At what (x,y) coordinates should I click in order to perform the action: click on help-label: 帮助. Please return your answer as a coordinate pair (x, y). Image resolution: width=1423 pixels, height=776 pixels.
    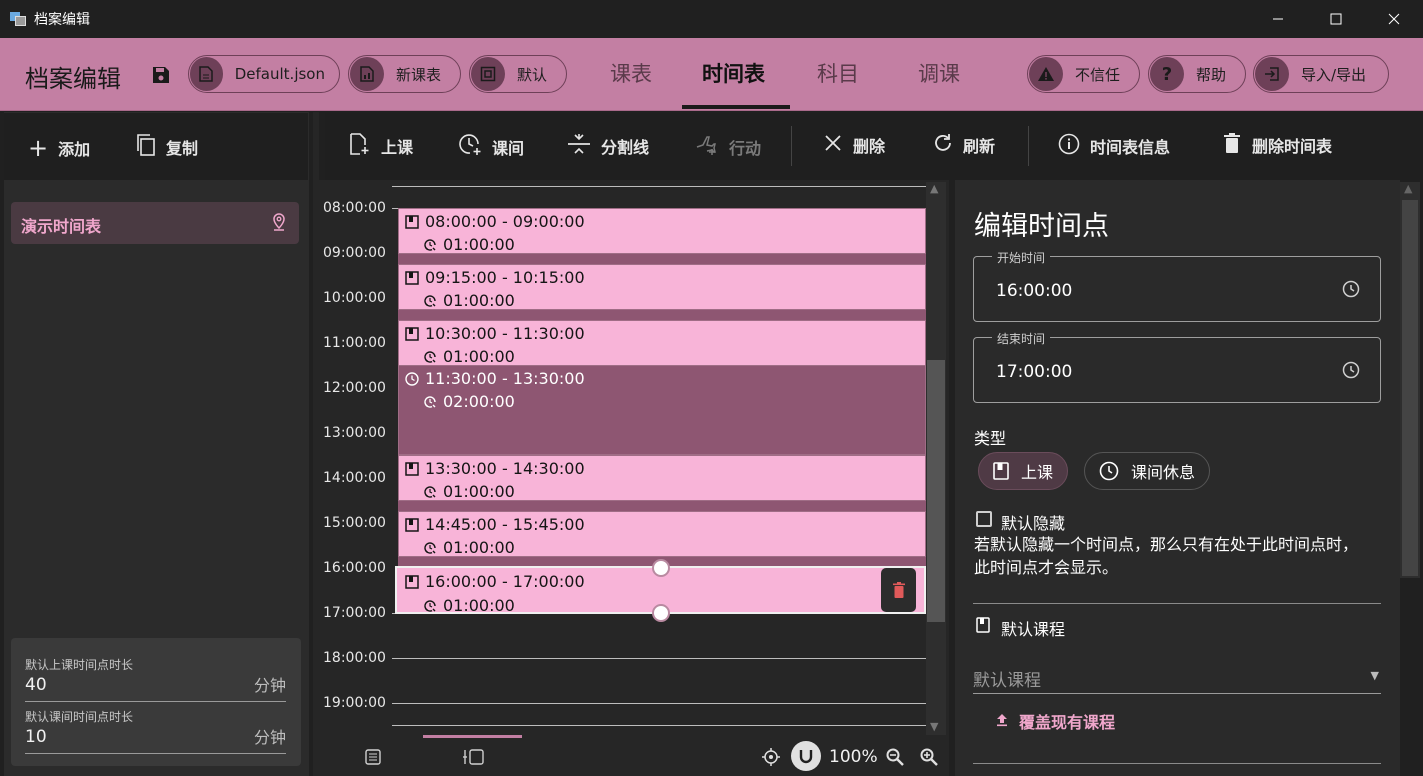
    Looking at the image, I should click on (1211, 74).